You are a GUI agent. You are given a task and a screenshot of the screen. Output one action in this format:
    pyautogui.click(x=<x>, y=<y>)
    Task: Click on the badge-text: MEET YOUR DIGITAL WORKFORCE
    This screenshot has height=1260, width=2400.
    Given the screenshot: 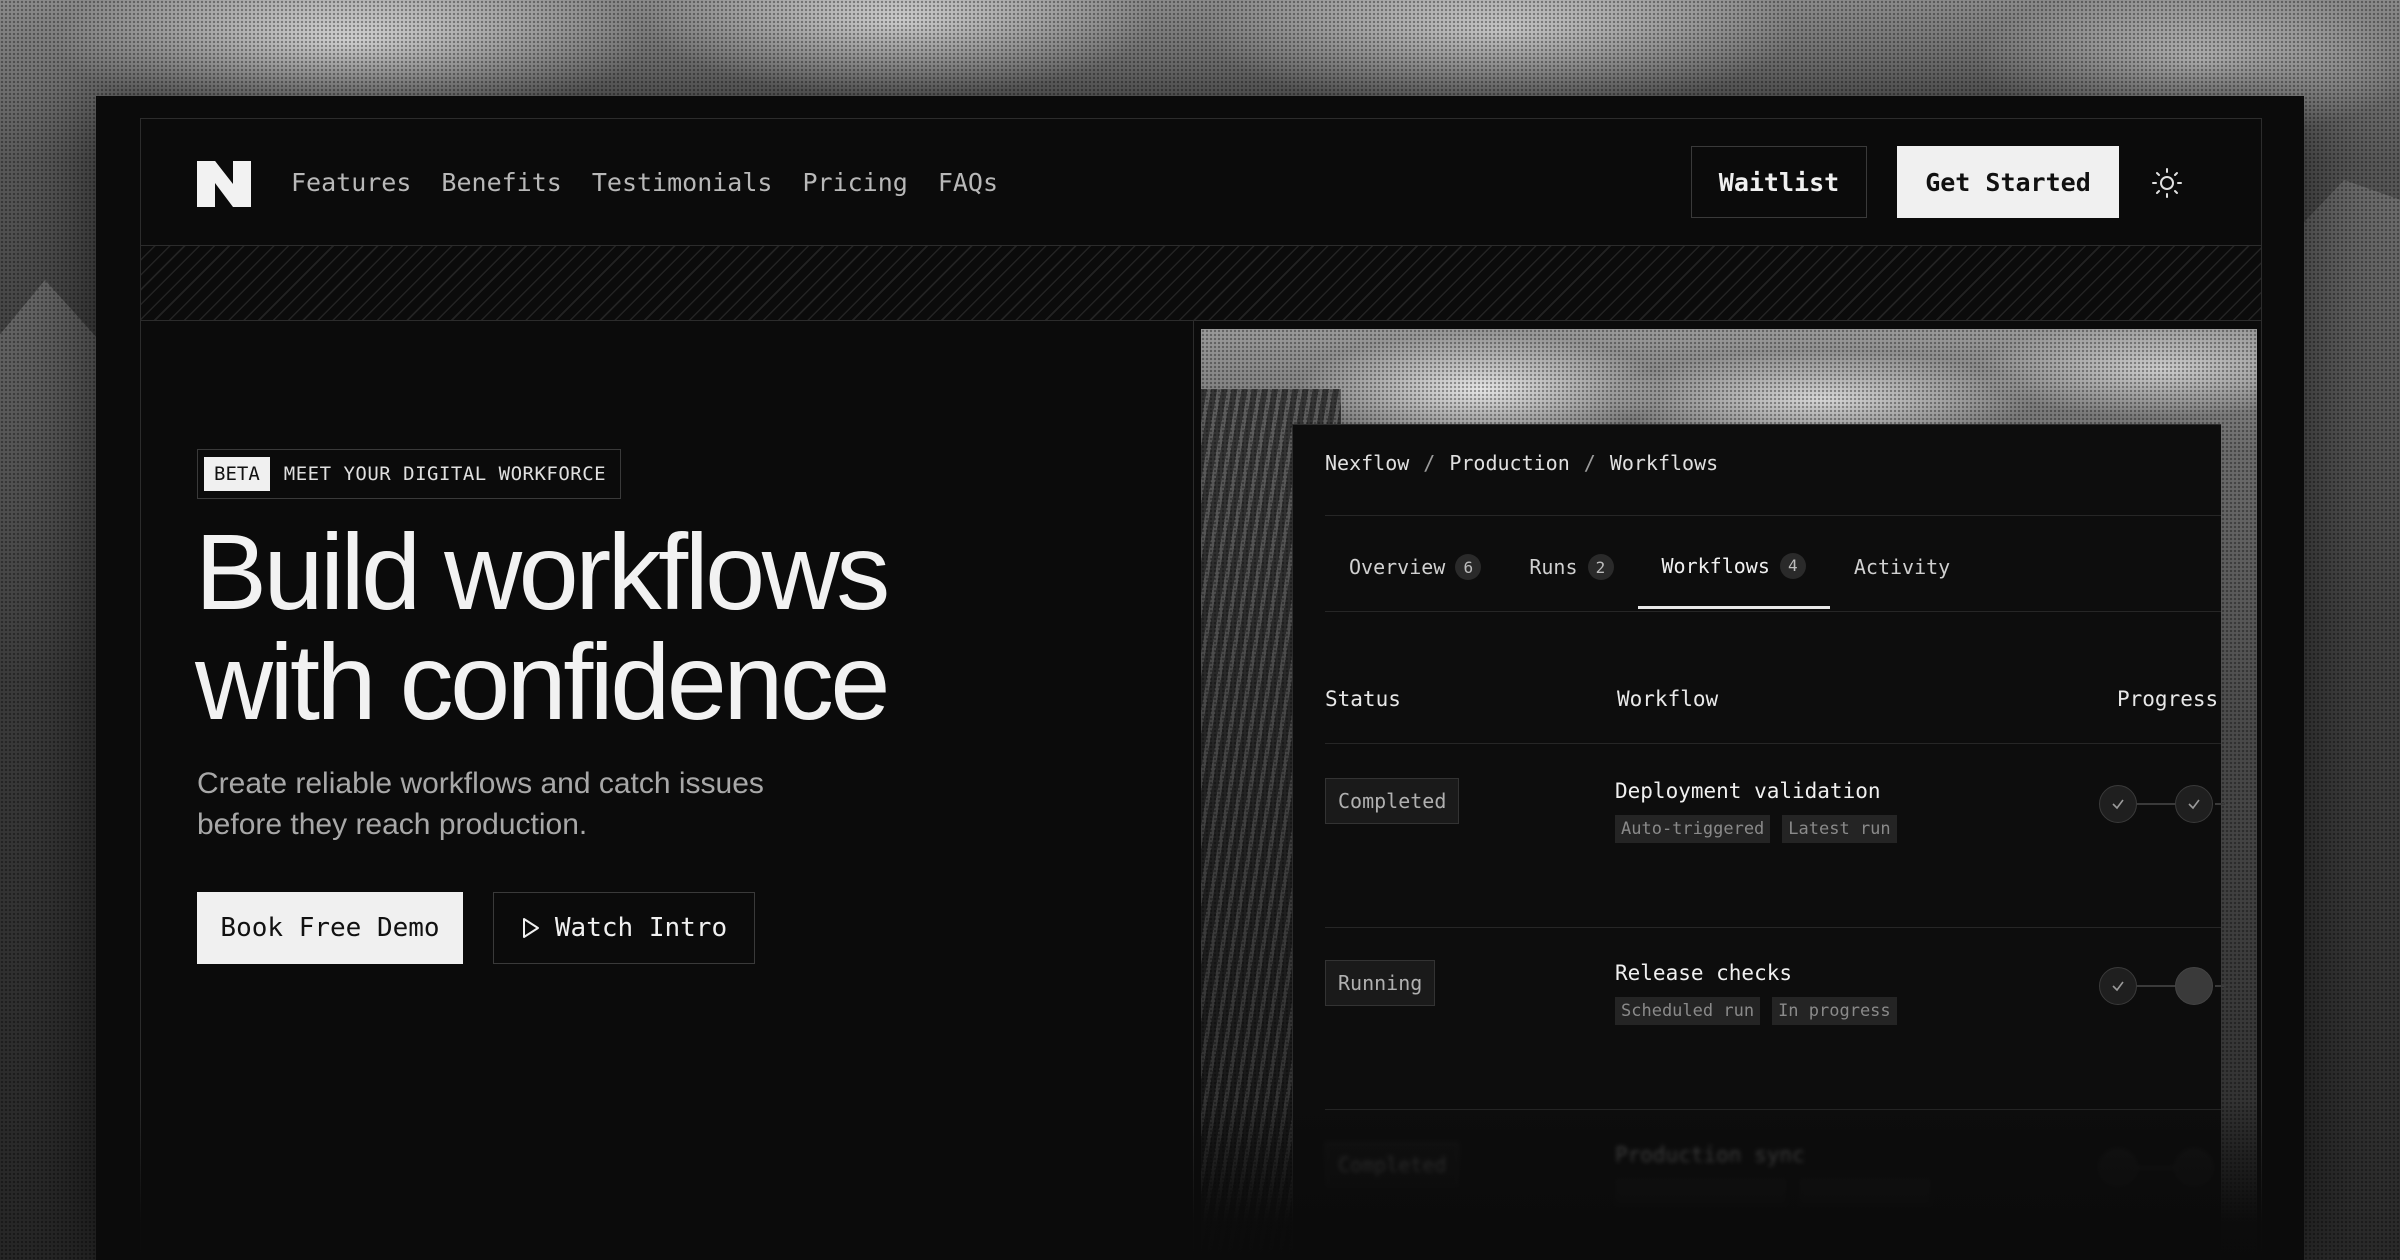 What is the action you would take?
    pyautogui.click(x=445, y=474)
    